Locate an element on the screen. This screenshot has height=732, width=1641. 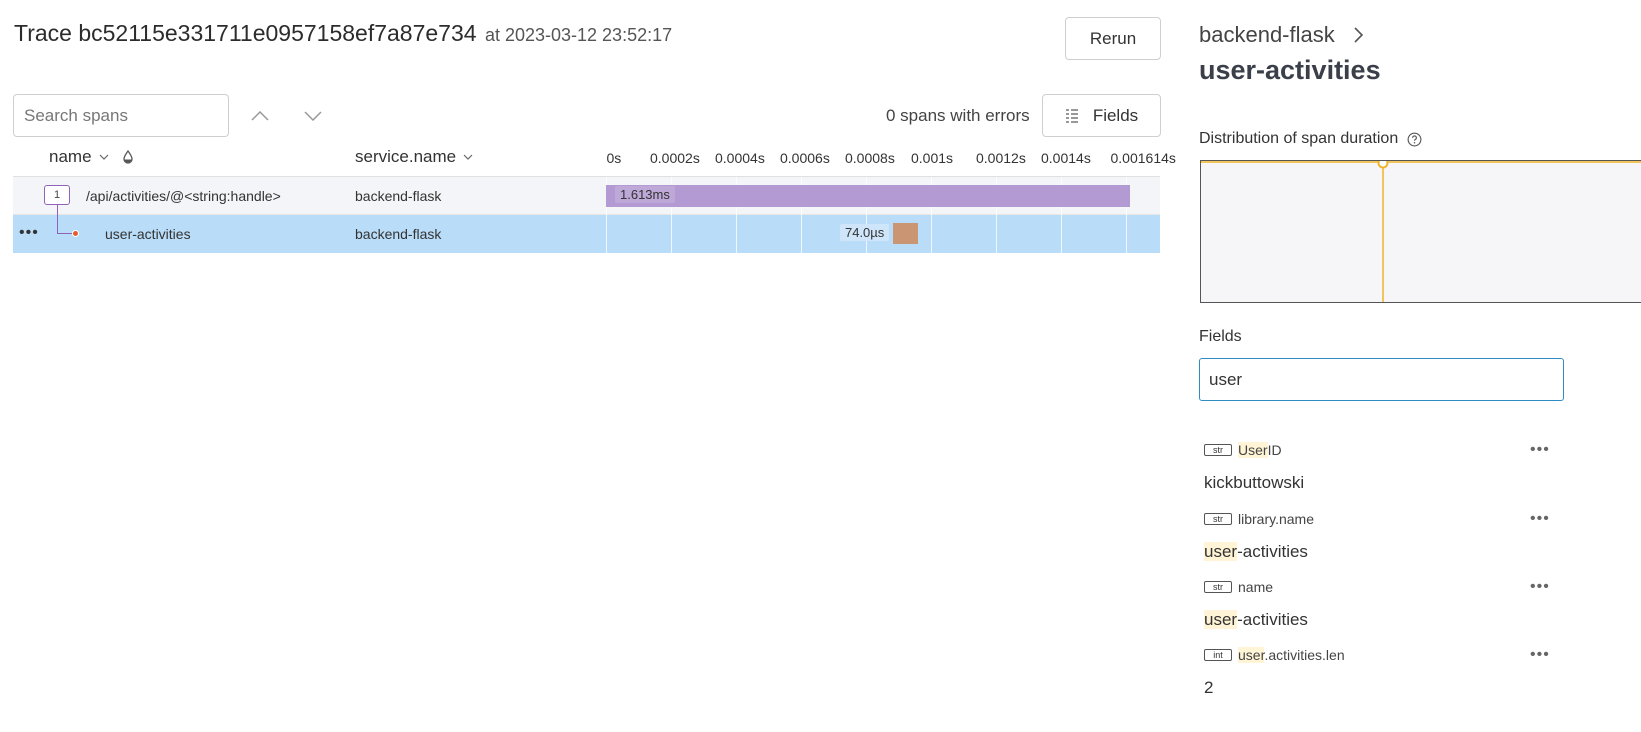
field-item: str library.name user-activities is located at coordinates (1381, 535).